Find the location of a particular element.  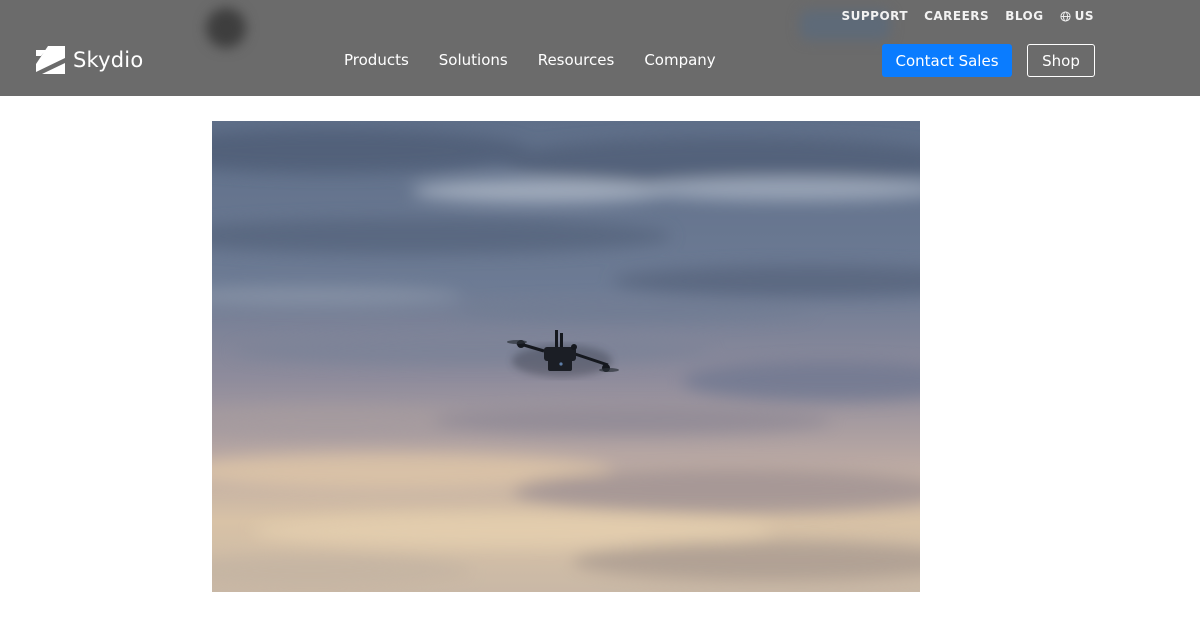

utility-nav: SUPPORT CAREERS BLOG US is located at coordinates (967, 16).